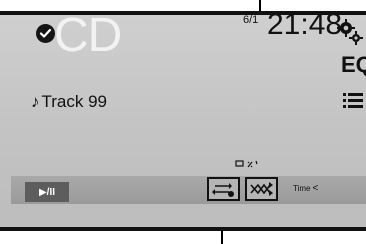 This screenshot has height=244, width=366. I want to click on track-info: ♪ Track 99, so click(69, 102).